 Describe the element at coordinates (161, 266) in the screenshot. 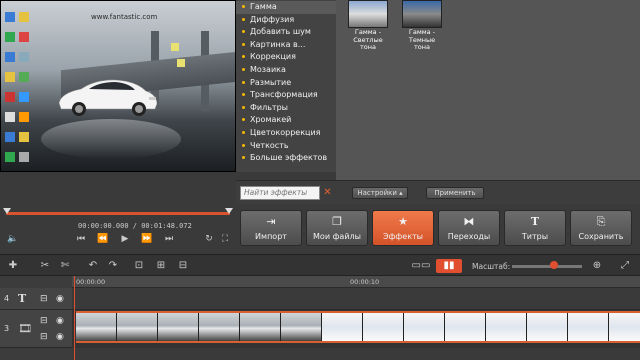

I see `rotate-icon: ⊞` at that location.